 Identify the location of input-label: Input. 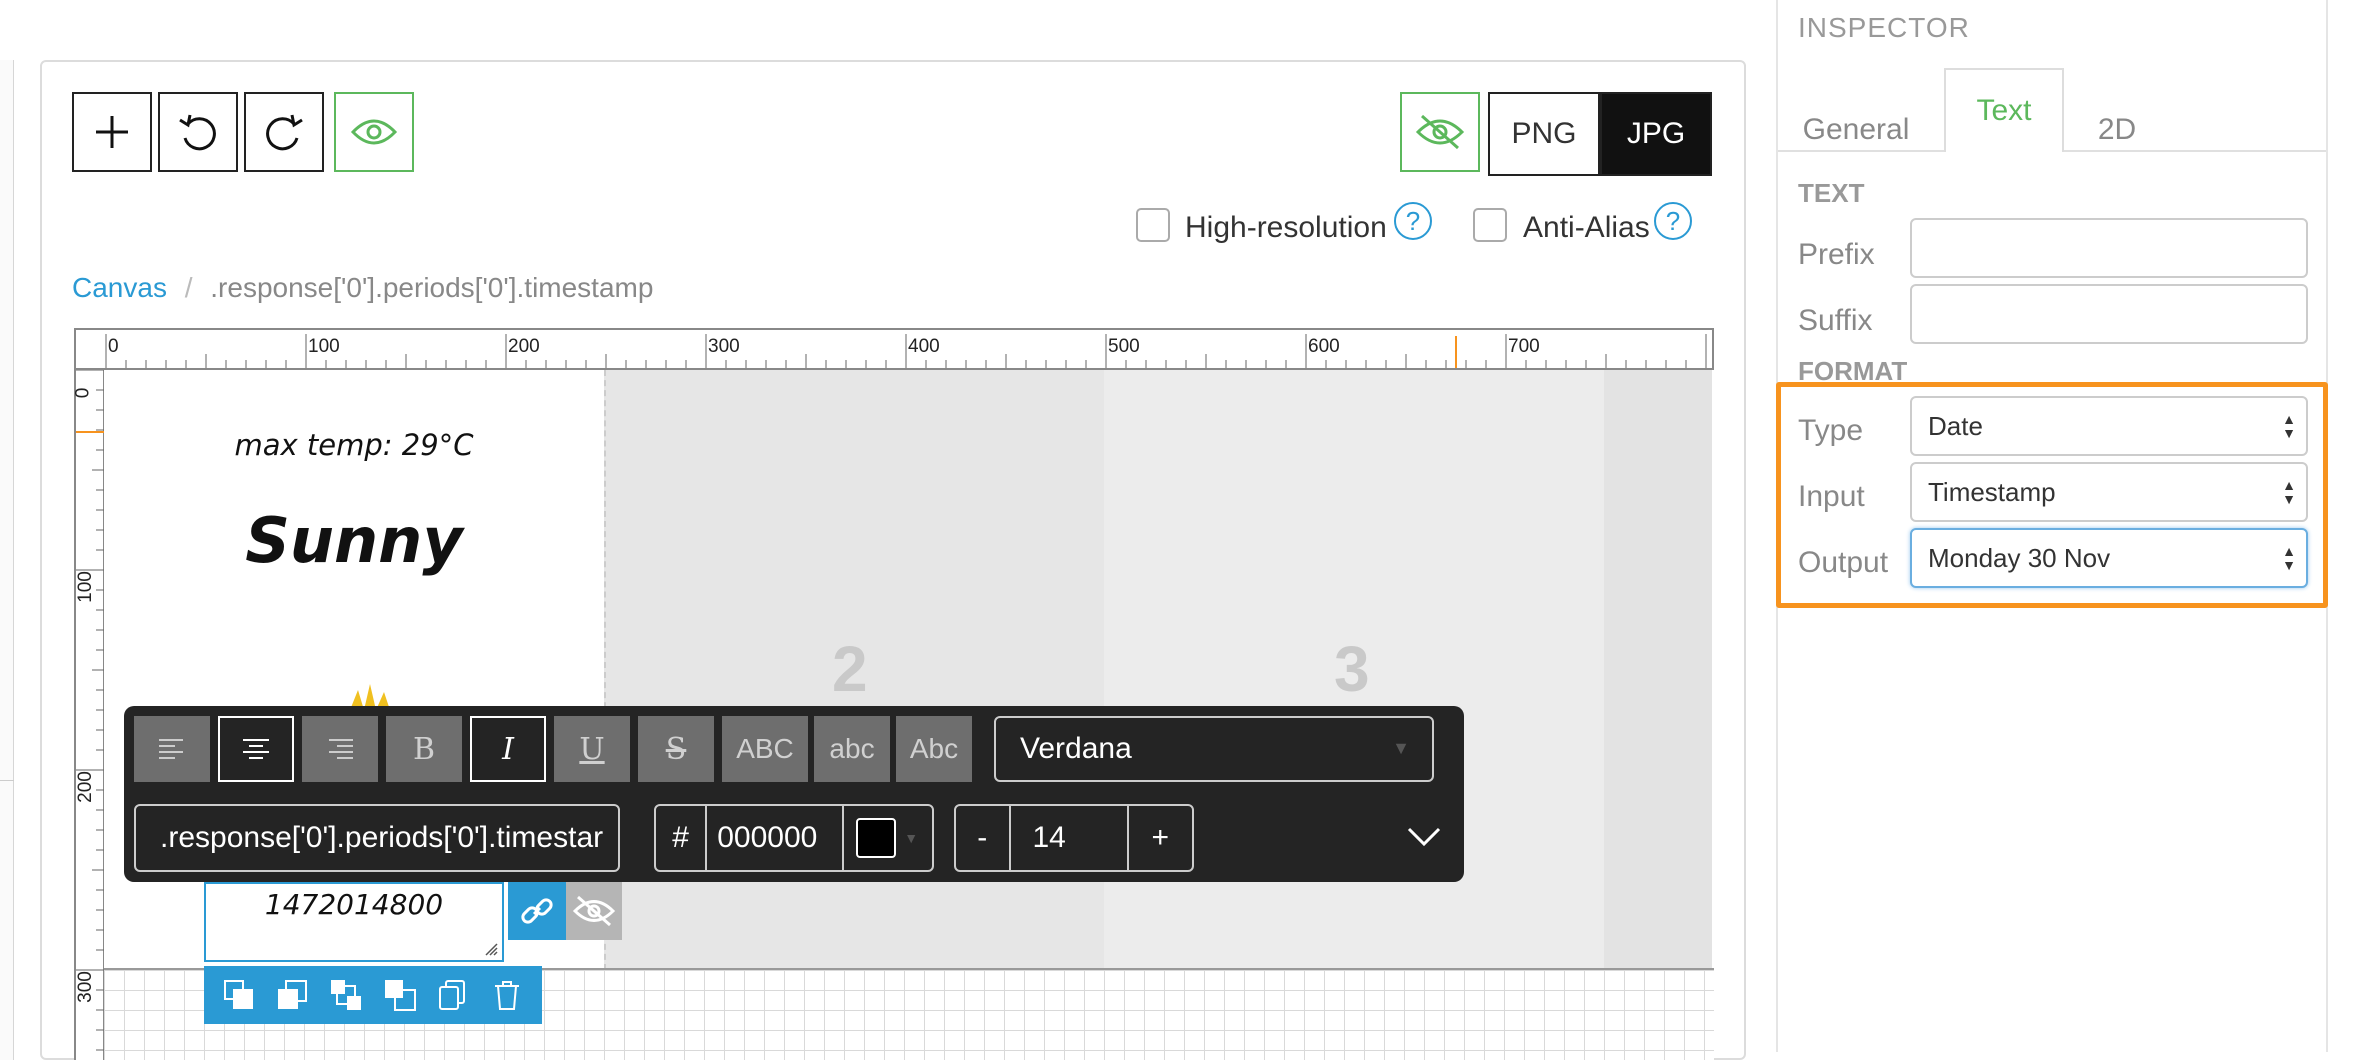
(1831, 496).